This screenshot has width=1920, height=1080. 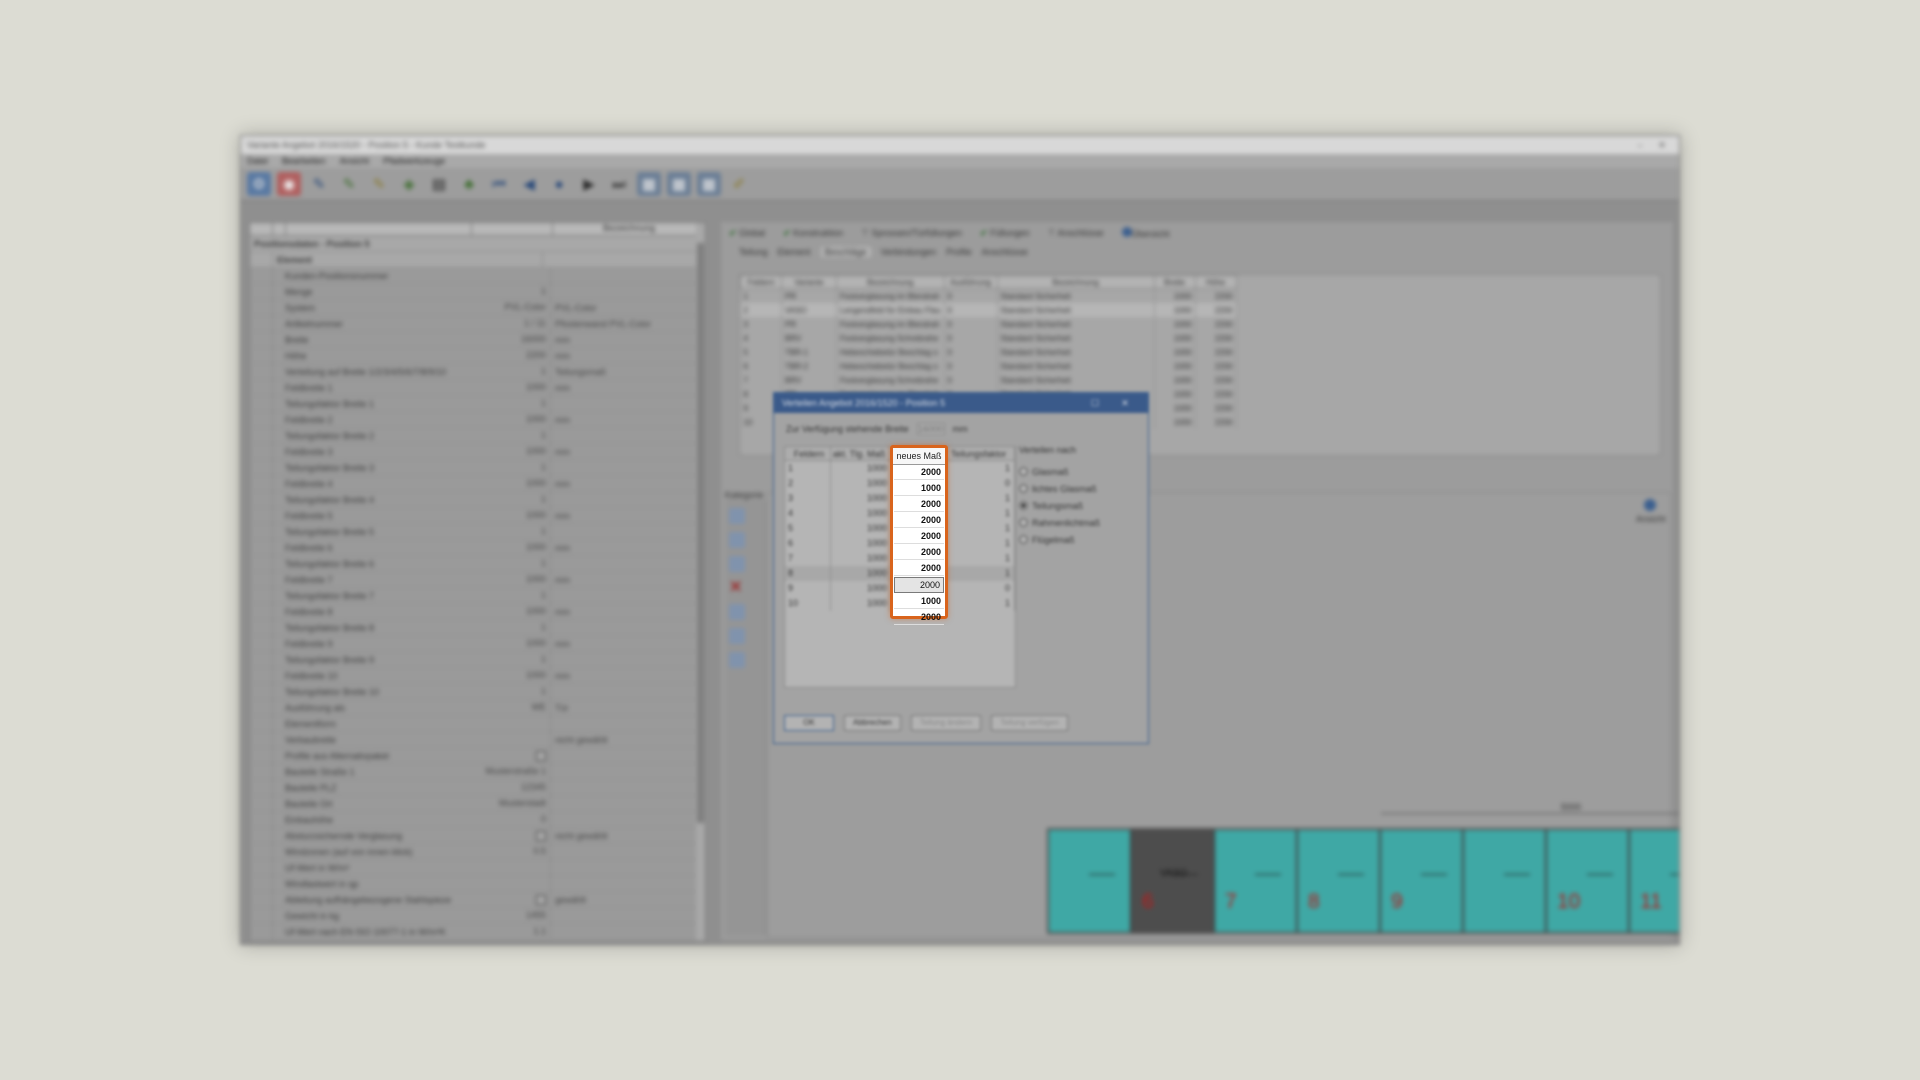 I want to click on next-icon: ▶, so click(x=589, y=184).